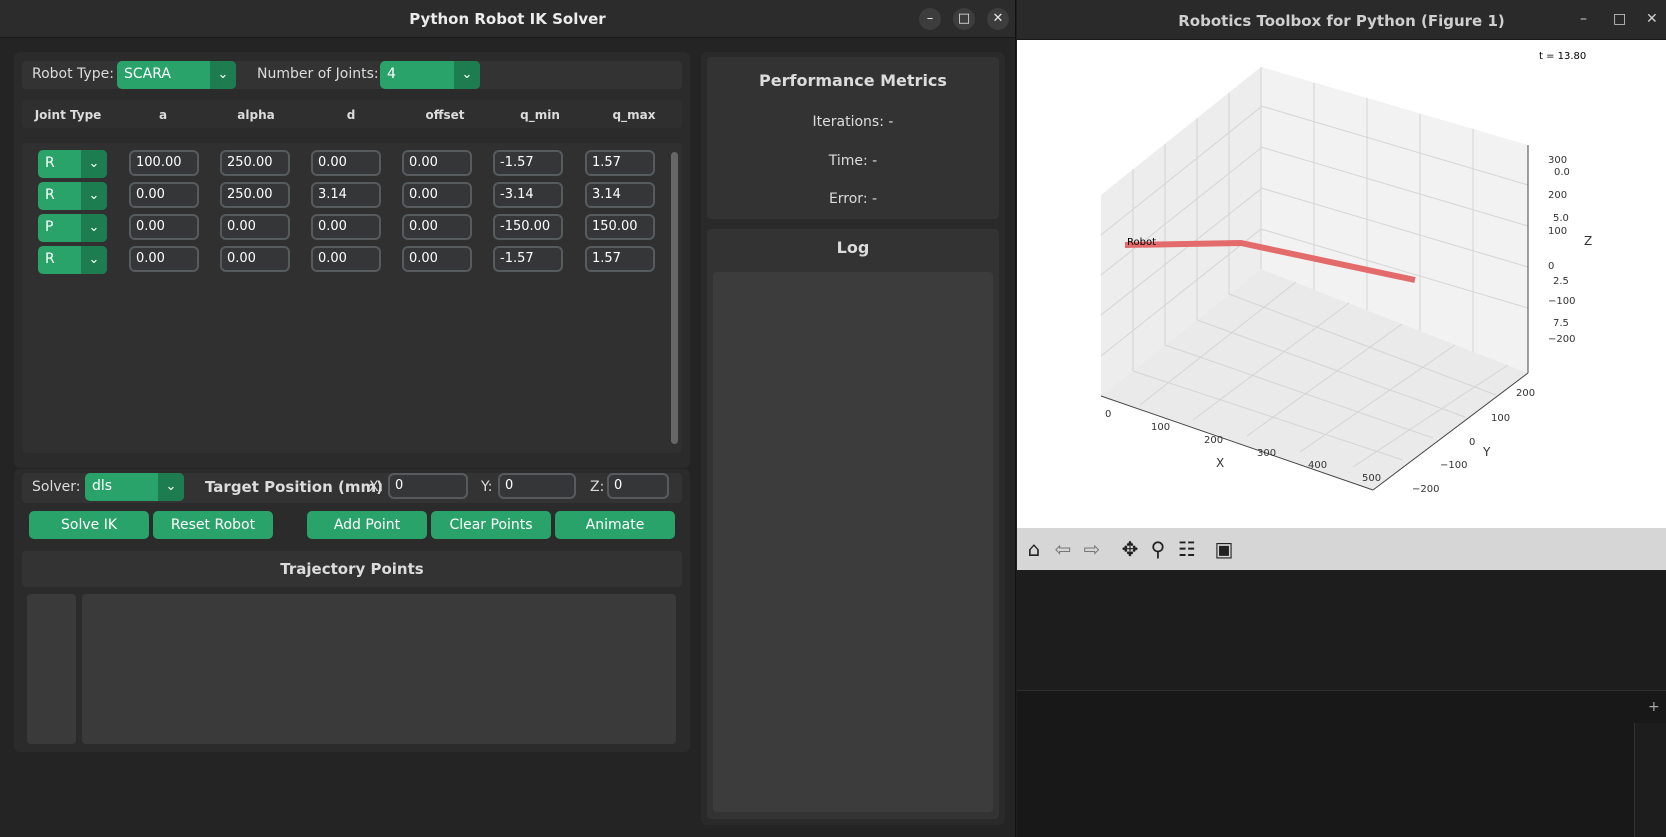 This screenshot has height=837, width=1666. Describe the element at coordinates (1034, 549) in the screenshot. I see `home-icon: ⌂` at that location.